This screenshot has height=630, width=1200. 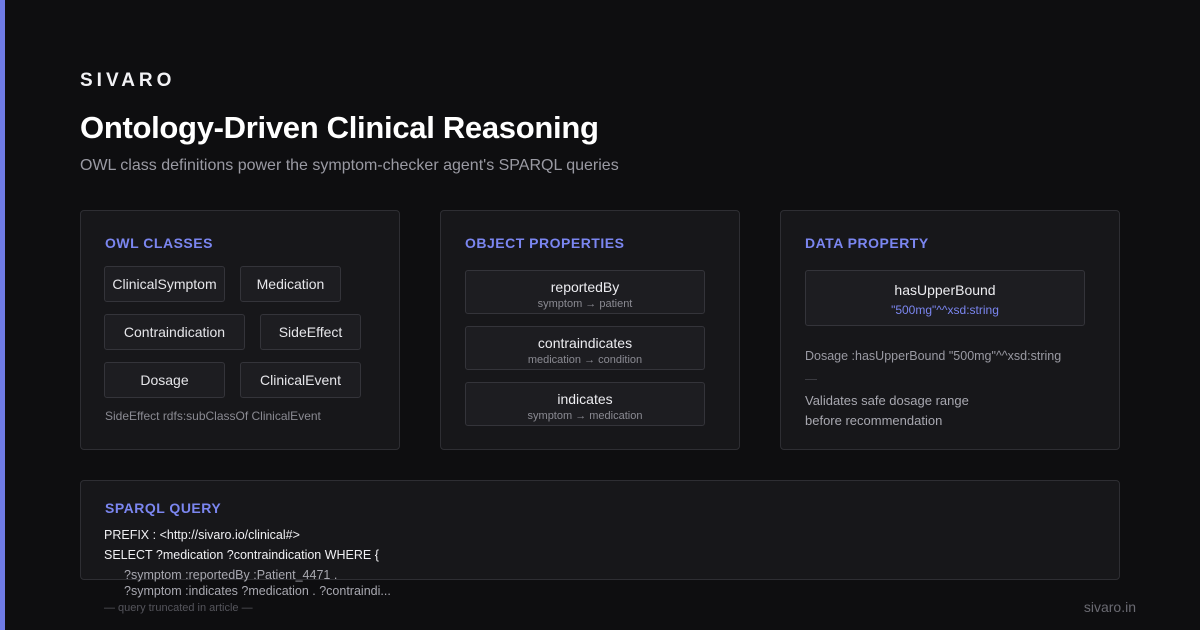 I want to click on data-property-name: hasUpperBound, so click(x=945, y=290).